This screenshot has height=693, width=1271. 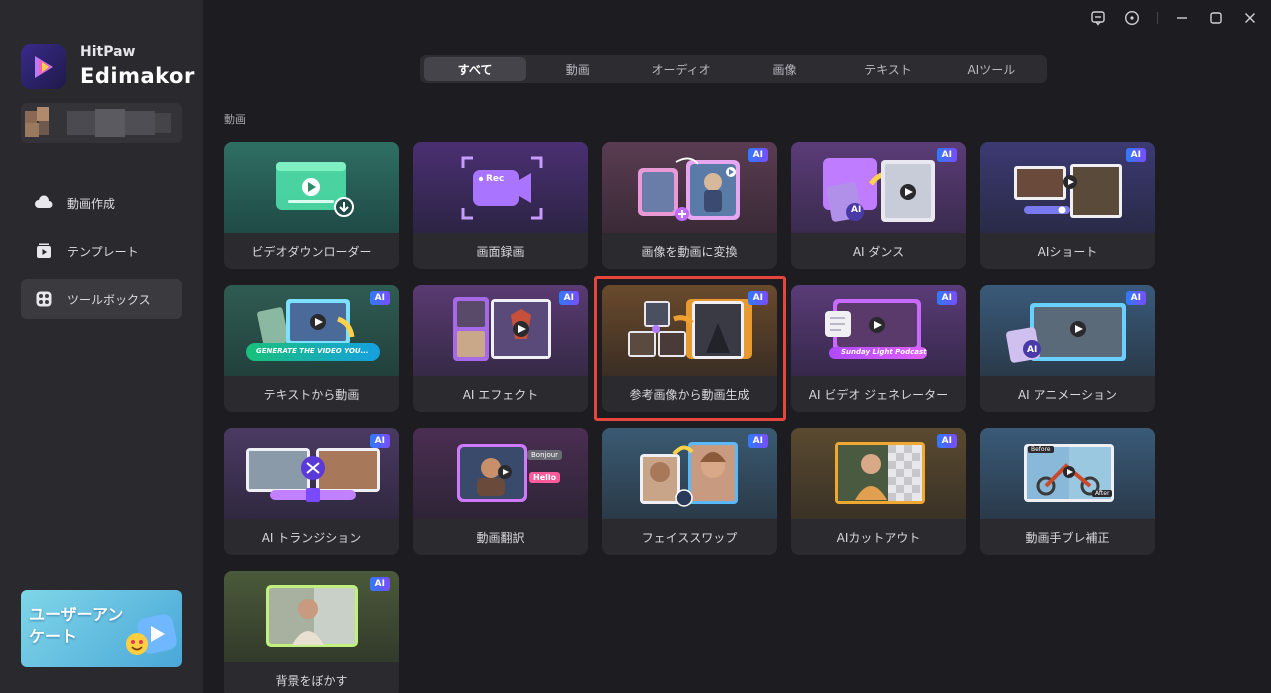 What do you see at coordinates (689, 537) in the screenshot?
I see `card-label: フェイススワップ` at bounding box center [689, 537].